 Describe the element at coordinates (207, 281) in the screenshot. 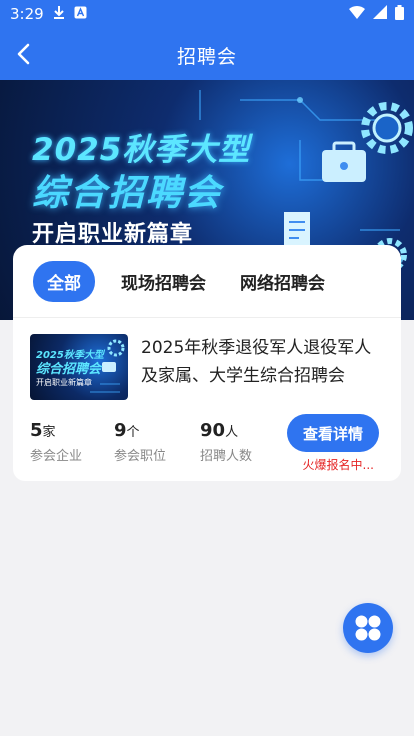

I see `filter-tabs: 全部 现场招聘会 网络招聘会` at that location.